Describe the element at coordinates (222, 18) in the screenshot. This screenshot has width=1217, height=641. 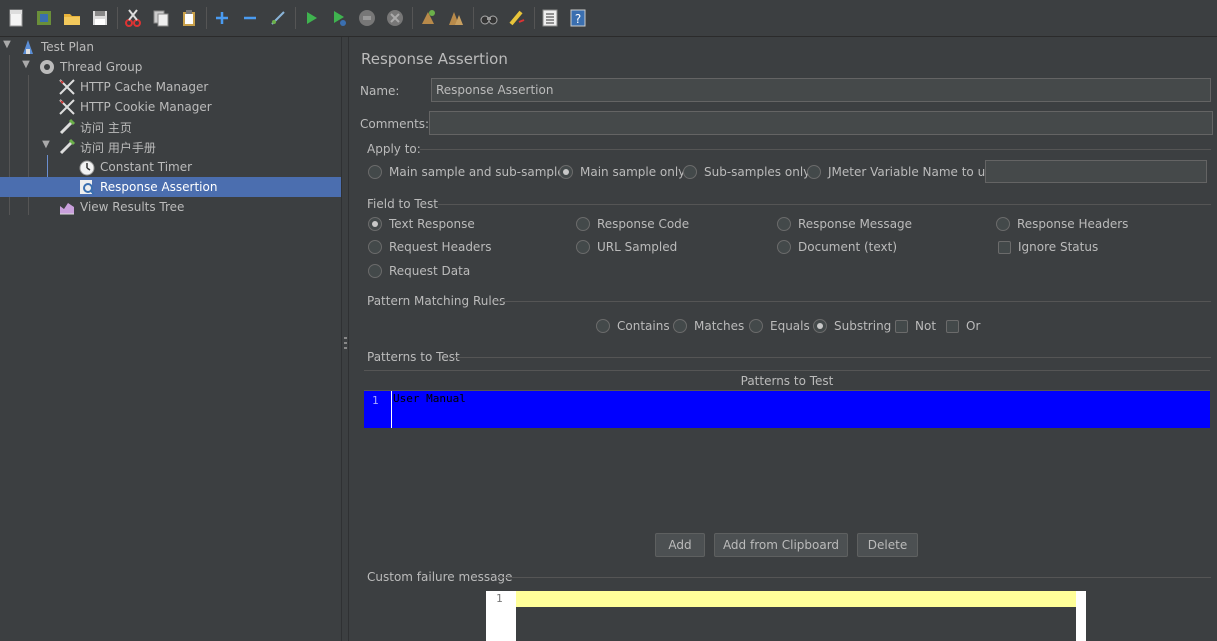
I see `expand-icon` at that location.